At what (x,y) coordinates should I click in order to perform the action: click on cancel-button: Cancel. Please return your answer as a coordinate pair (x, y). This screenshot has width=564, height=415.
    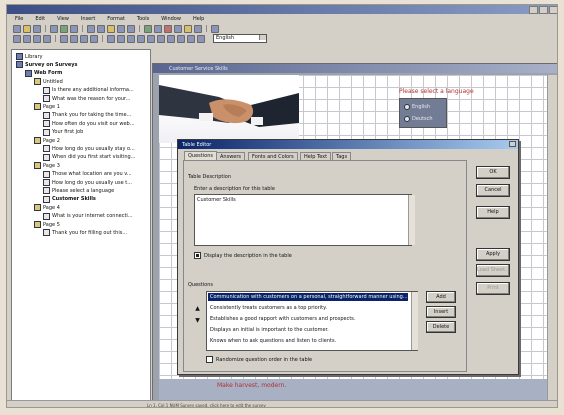
    Looking at the image, I should click on (493, 190).